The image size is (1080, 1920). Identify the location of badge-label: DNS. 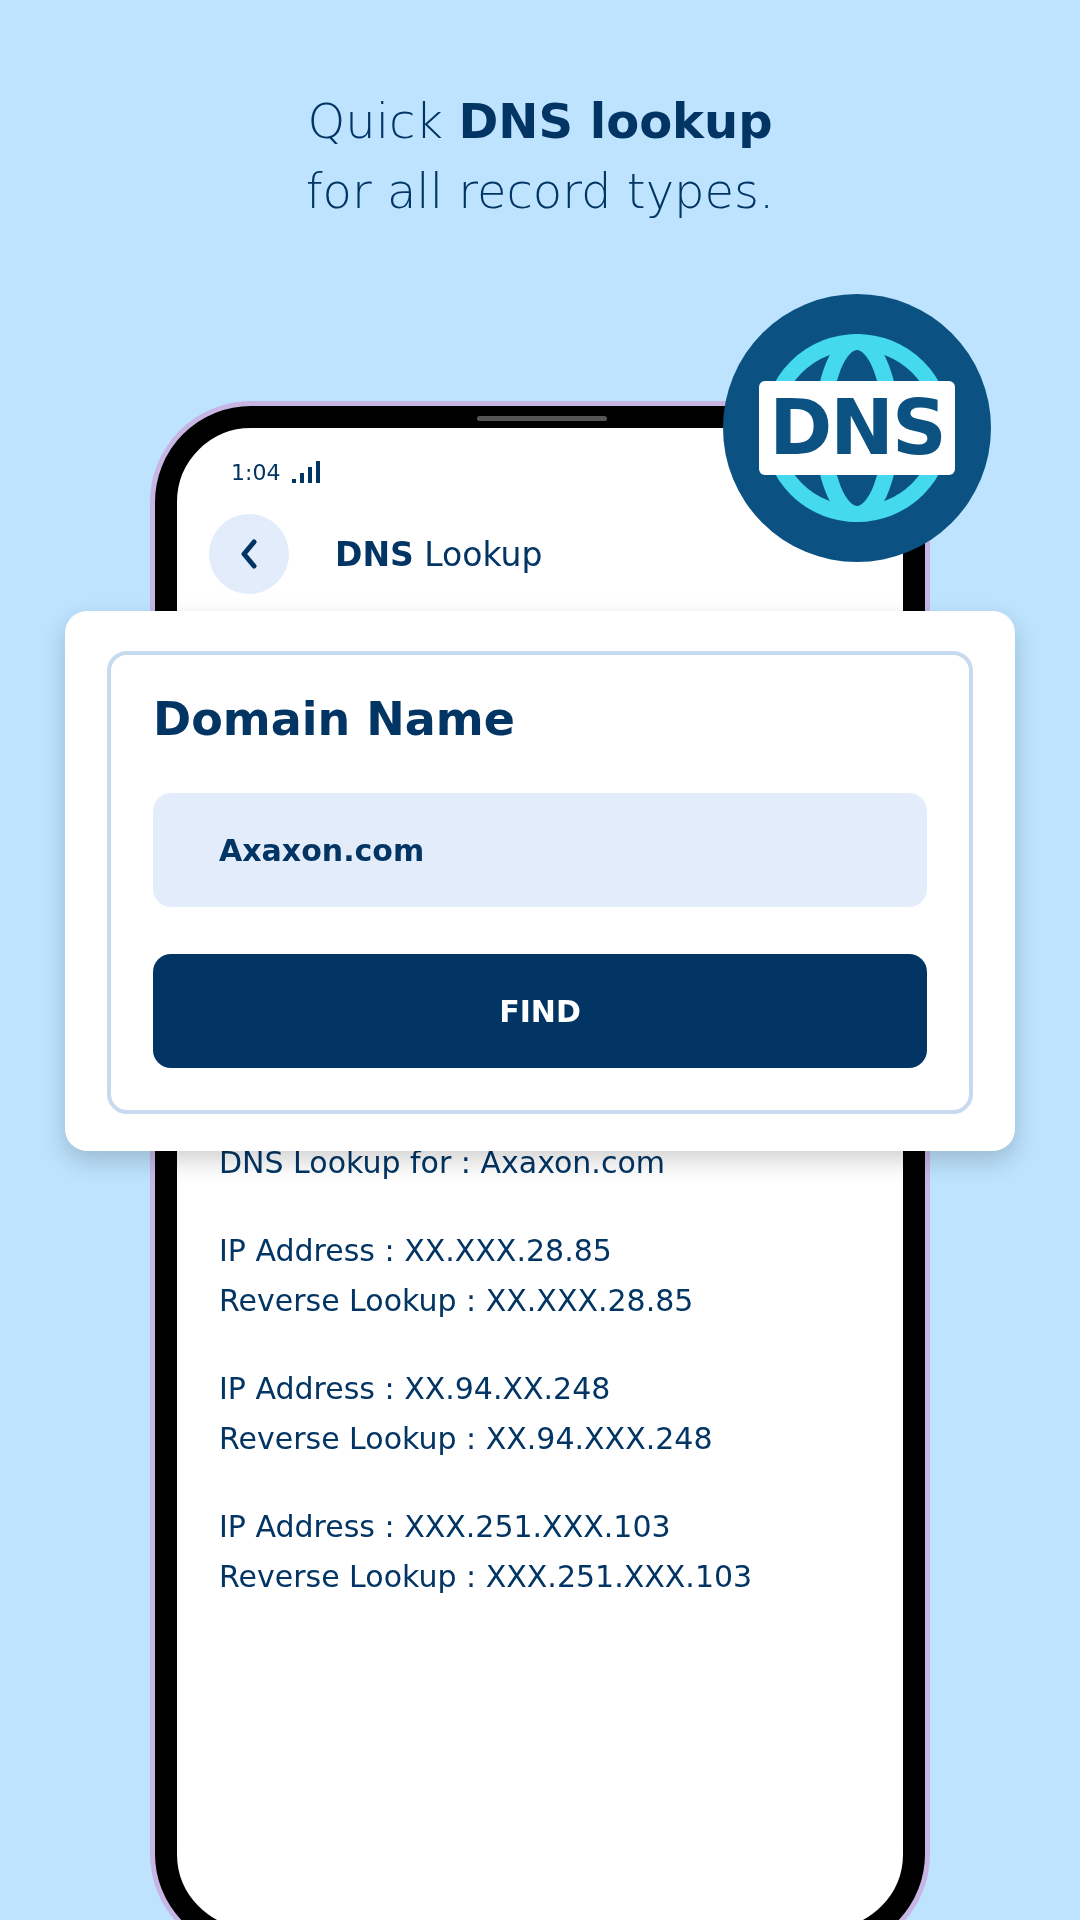
(857, 428).